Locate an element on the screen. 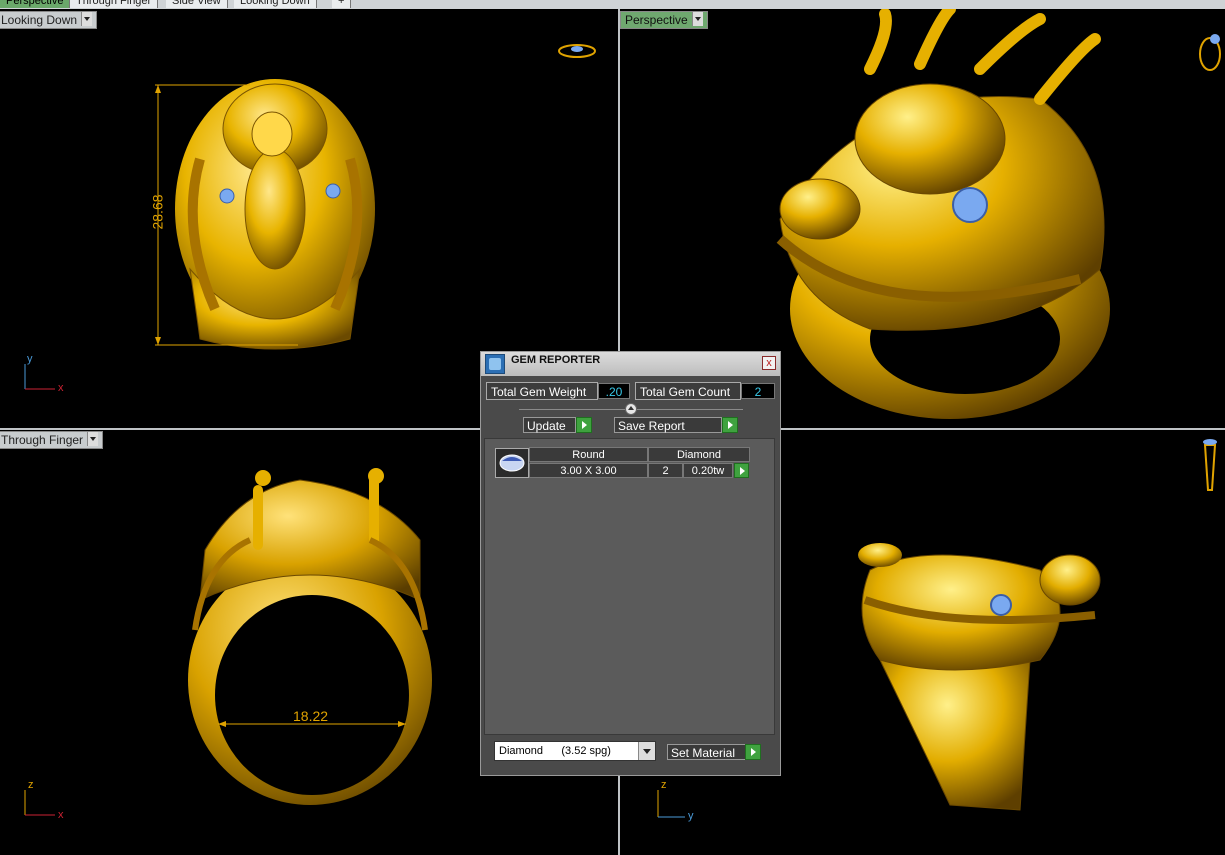  total-gem-count-value: 2 is located at coordinates (758, 391).